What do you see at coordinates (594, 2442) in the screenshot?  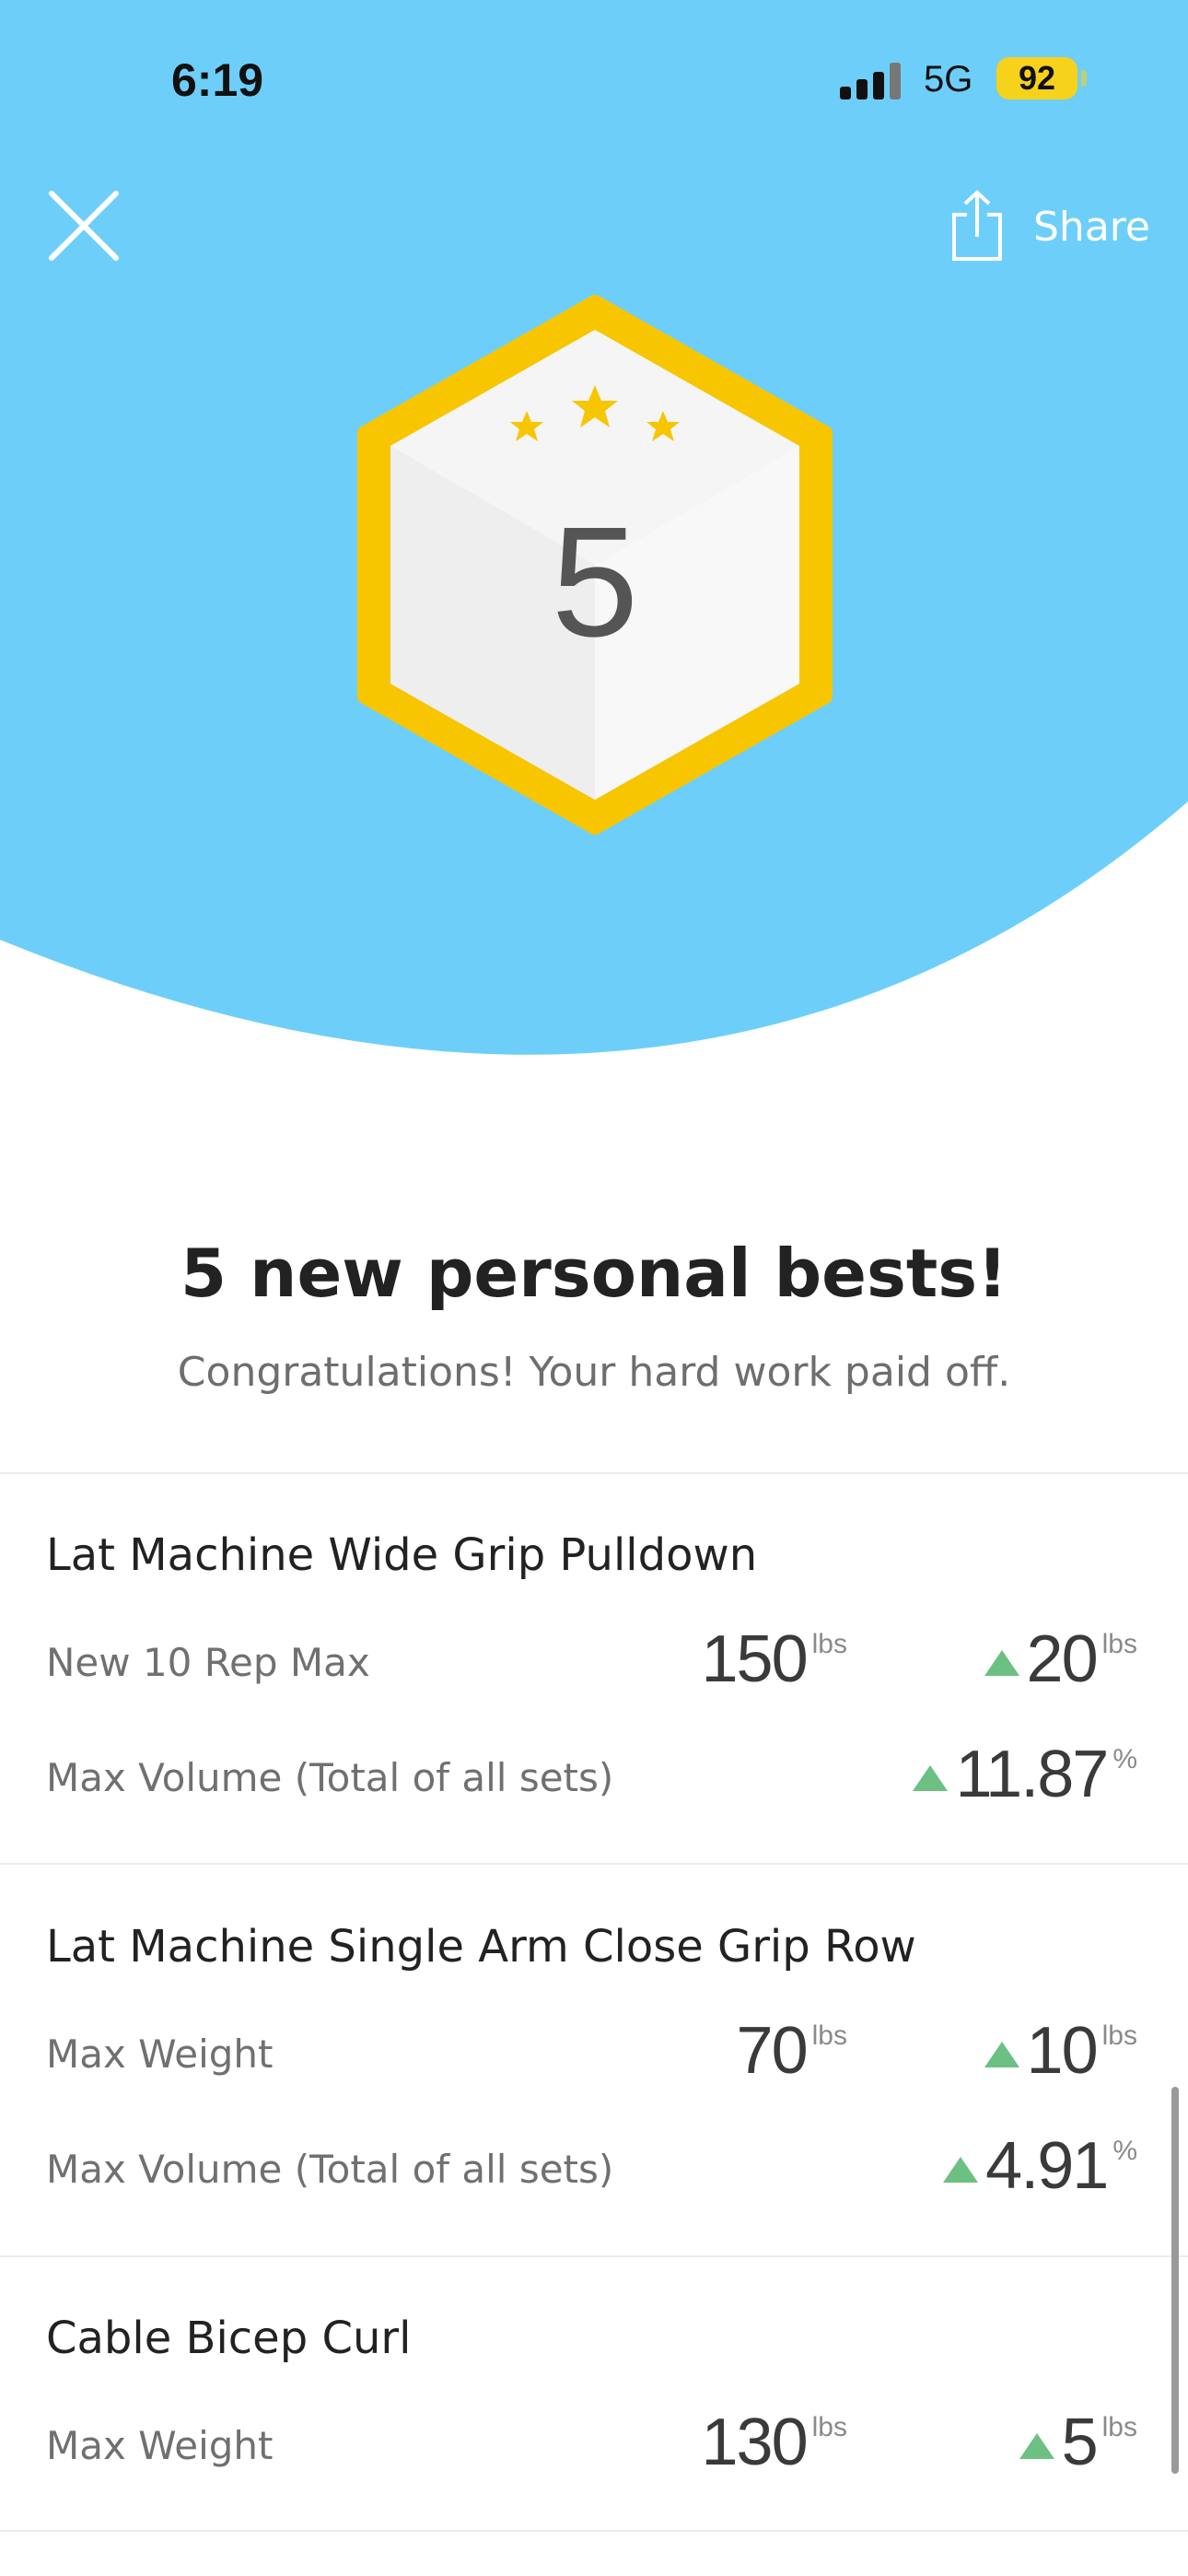 I see `metric-row: Max Weight 130 lbs 5 lbs` at bounding box center [594, 2442].